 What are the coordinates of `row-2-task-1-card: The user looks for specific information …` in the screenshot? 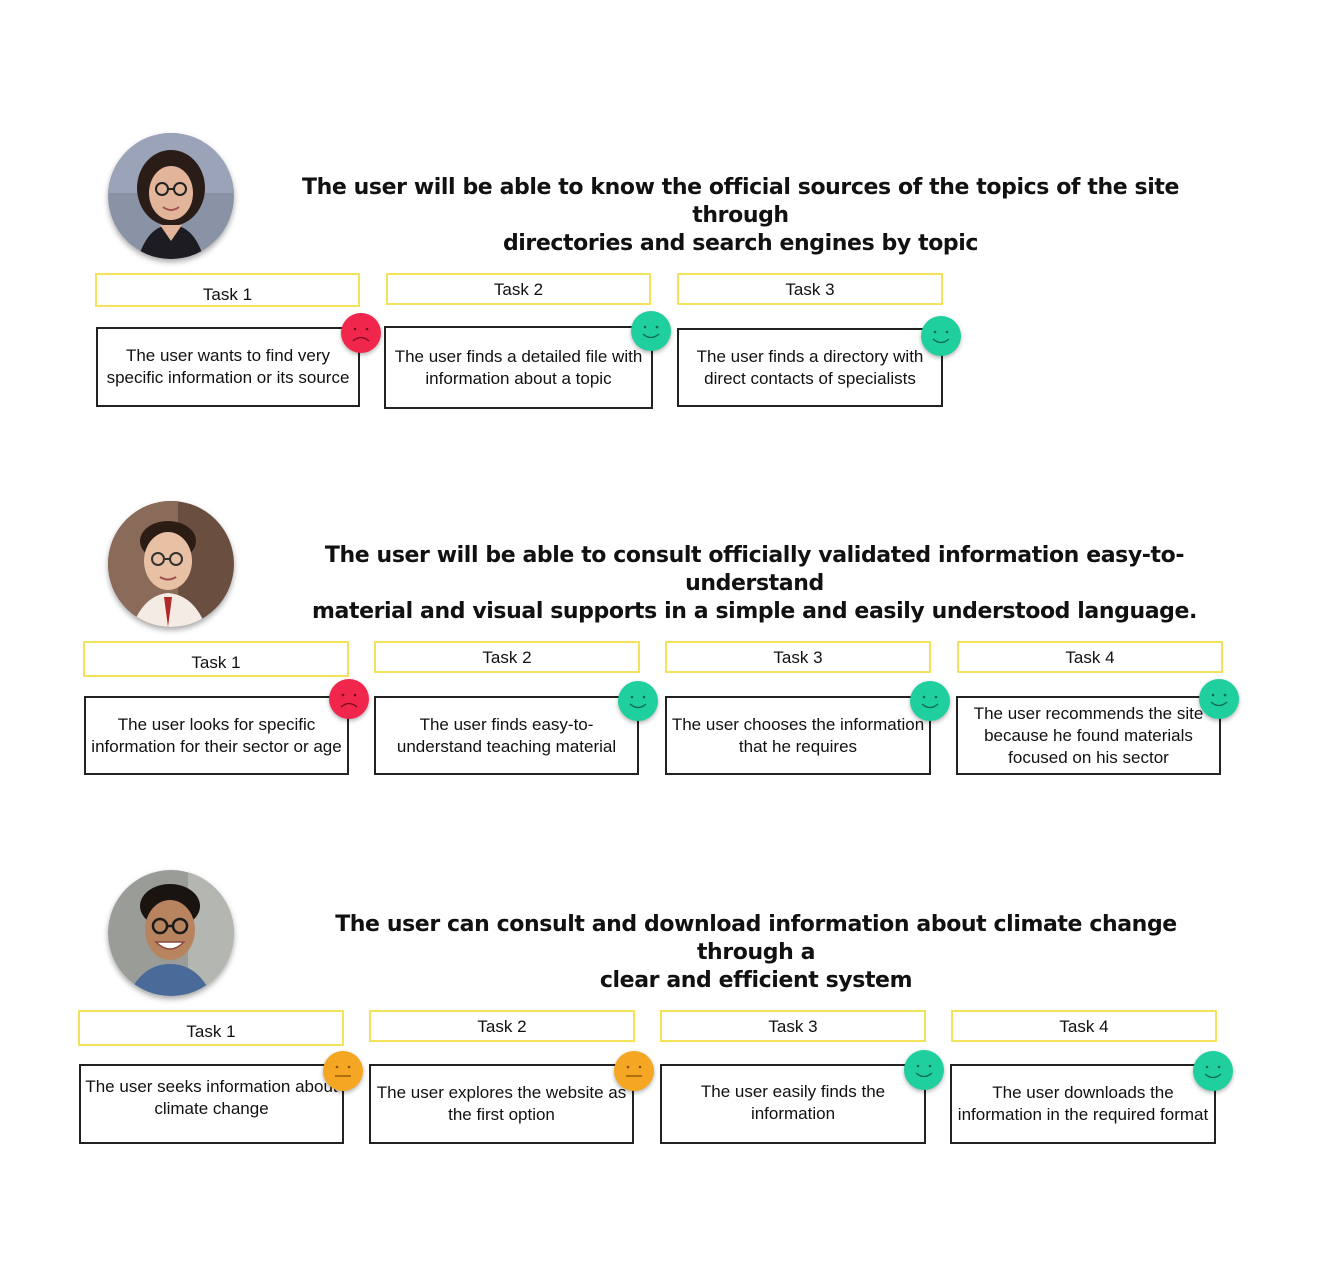 It's located at (216, 735).